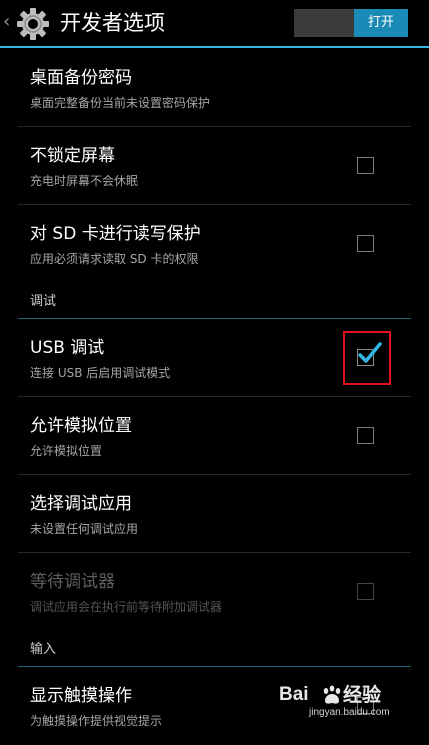 Image resolution: width=429 pixels, height=745 pixels. I want to click on list-item-title: 桌面备份密码, so click(81, 78).